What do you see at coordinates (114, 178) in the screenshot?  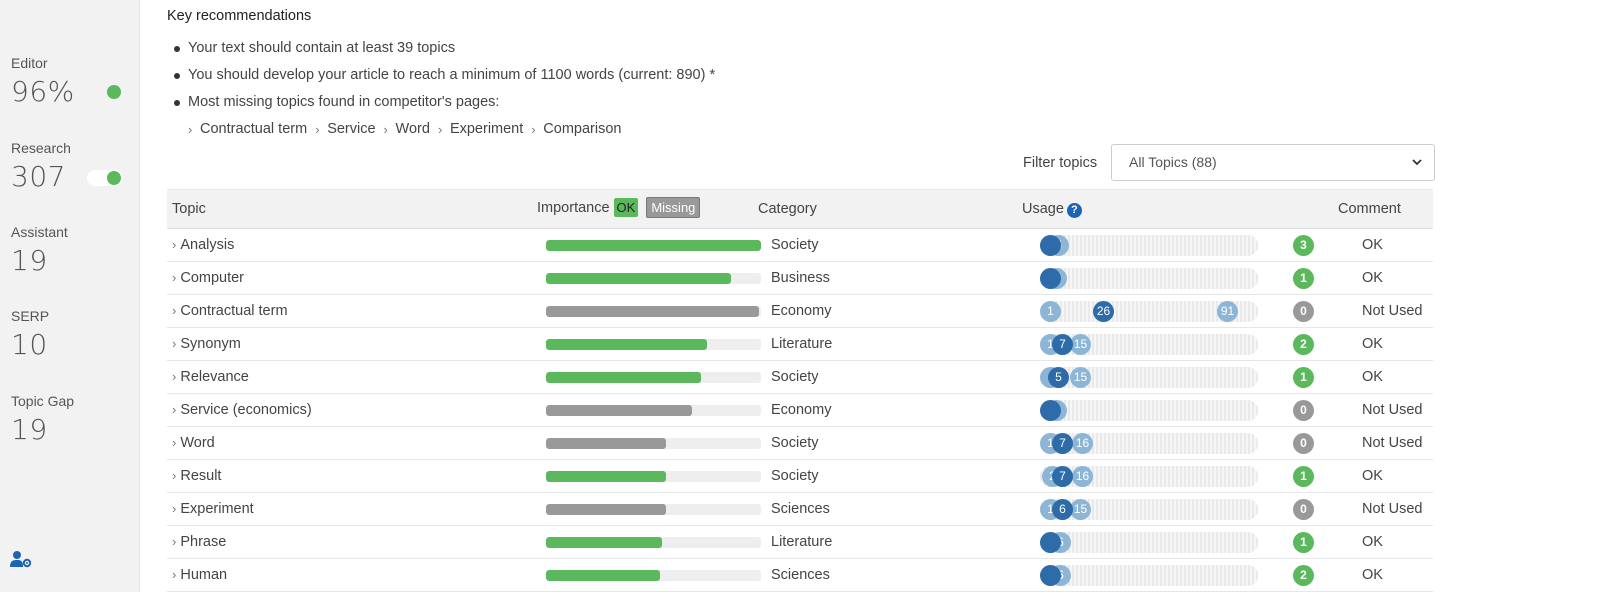 I see `toggle-knob` at bounding box center [114, 178].